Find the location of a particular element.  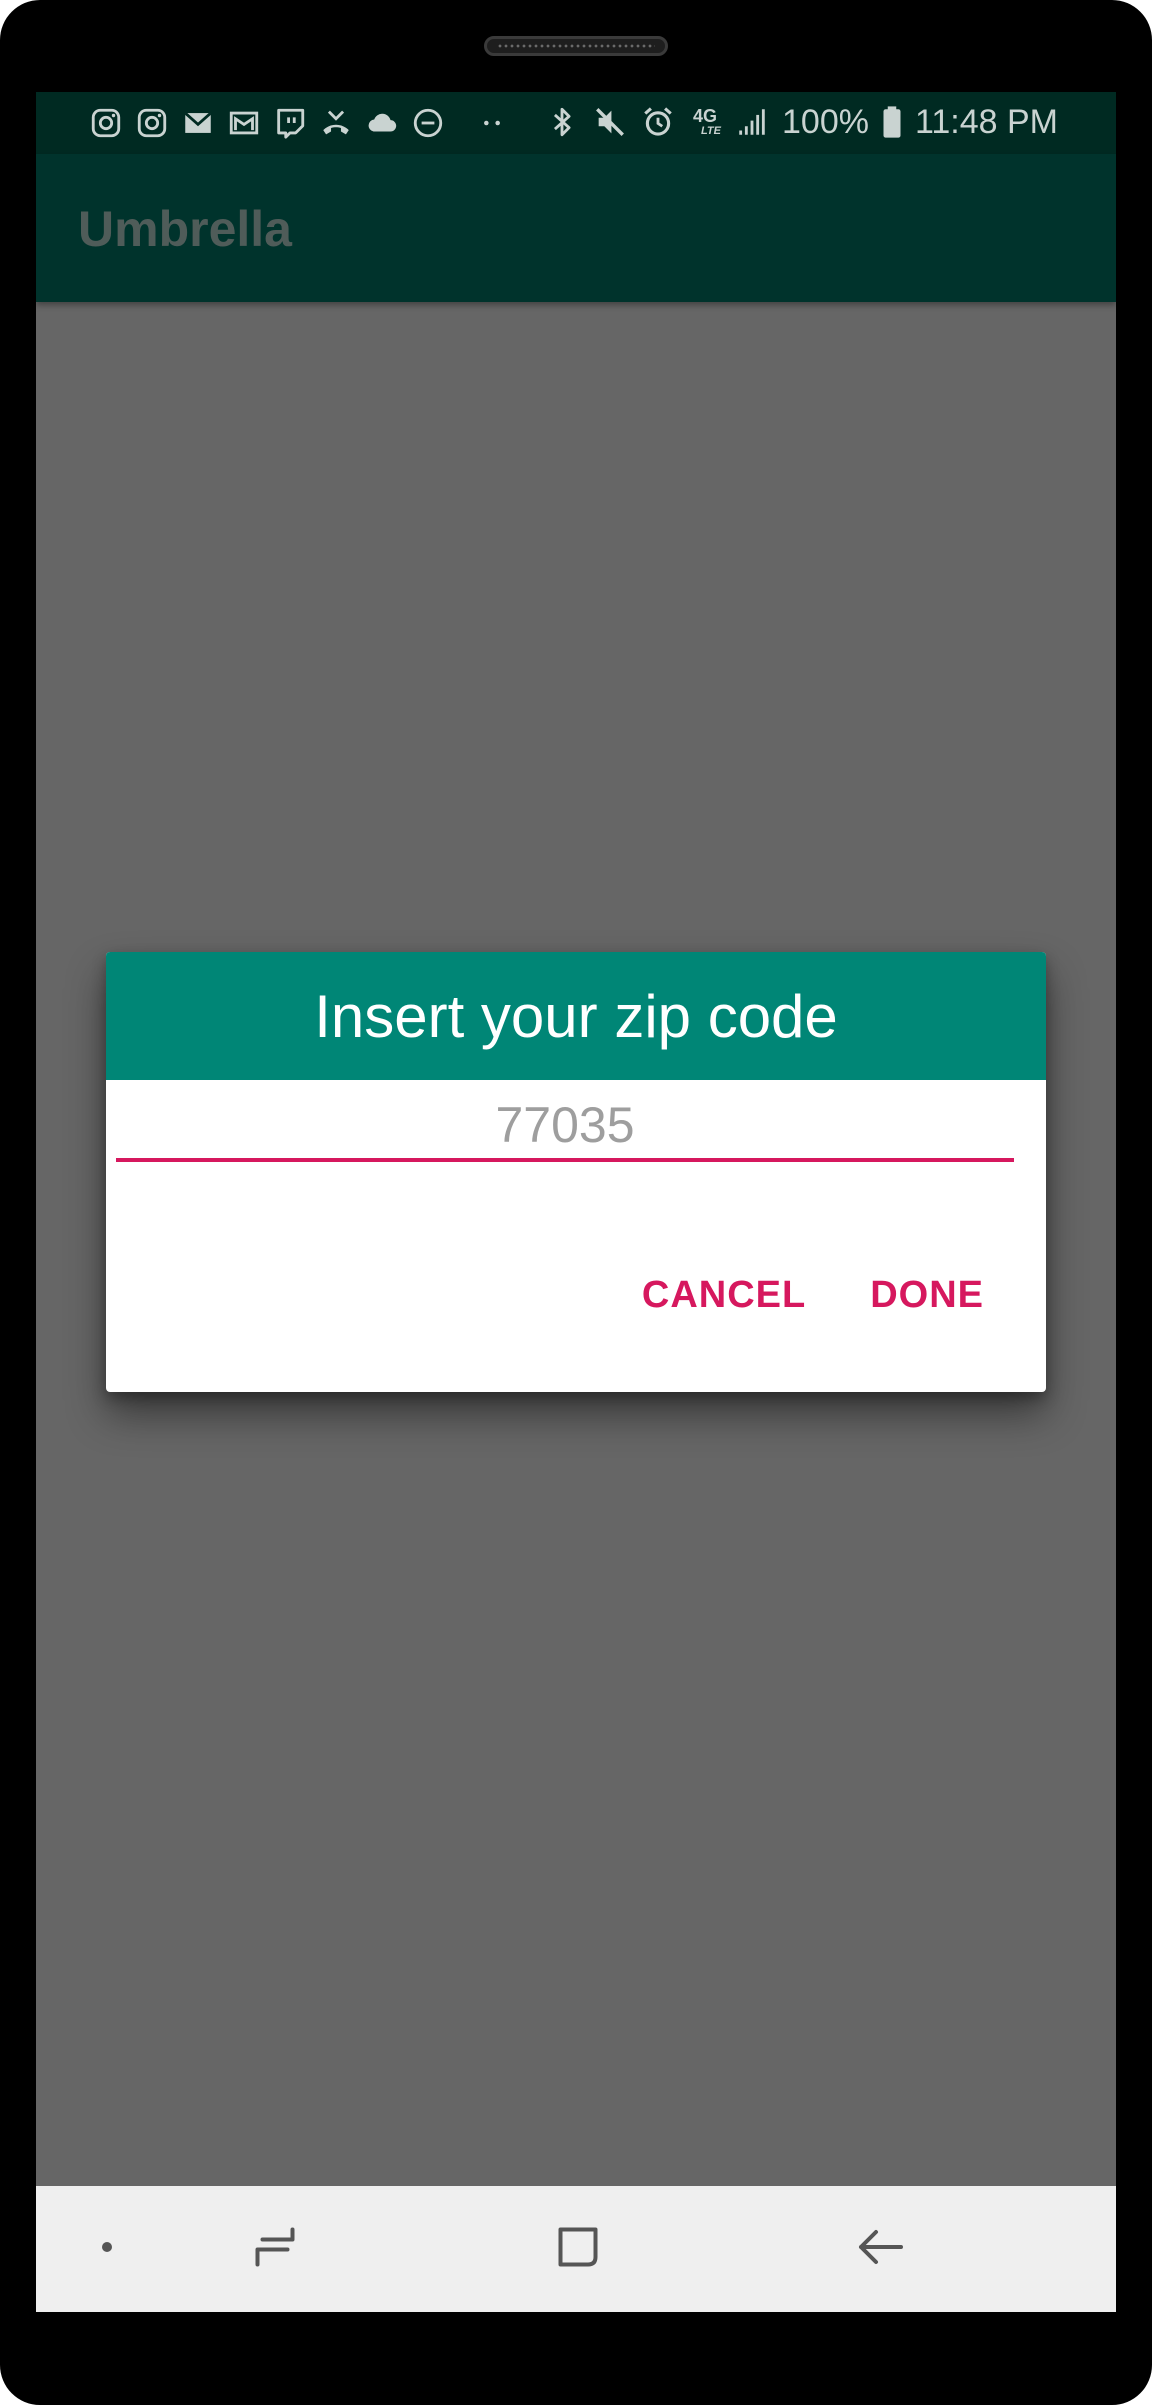

navigation-bar is located at coordinates (576, 2249).